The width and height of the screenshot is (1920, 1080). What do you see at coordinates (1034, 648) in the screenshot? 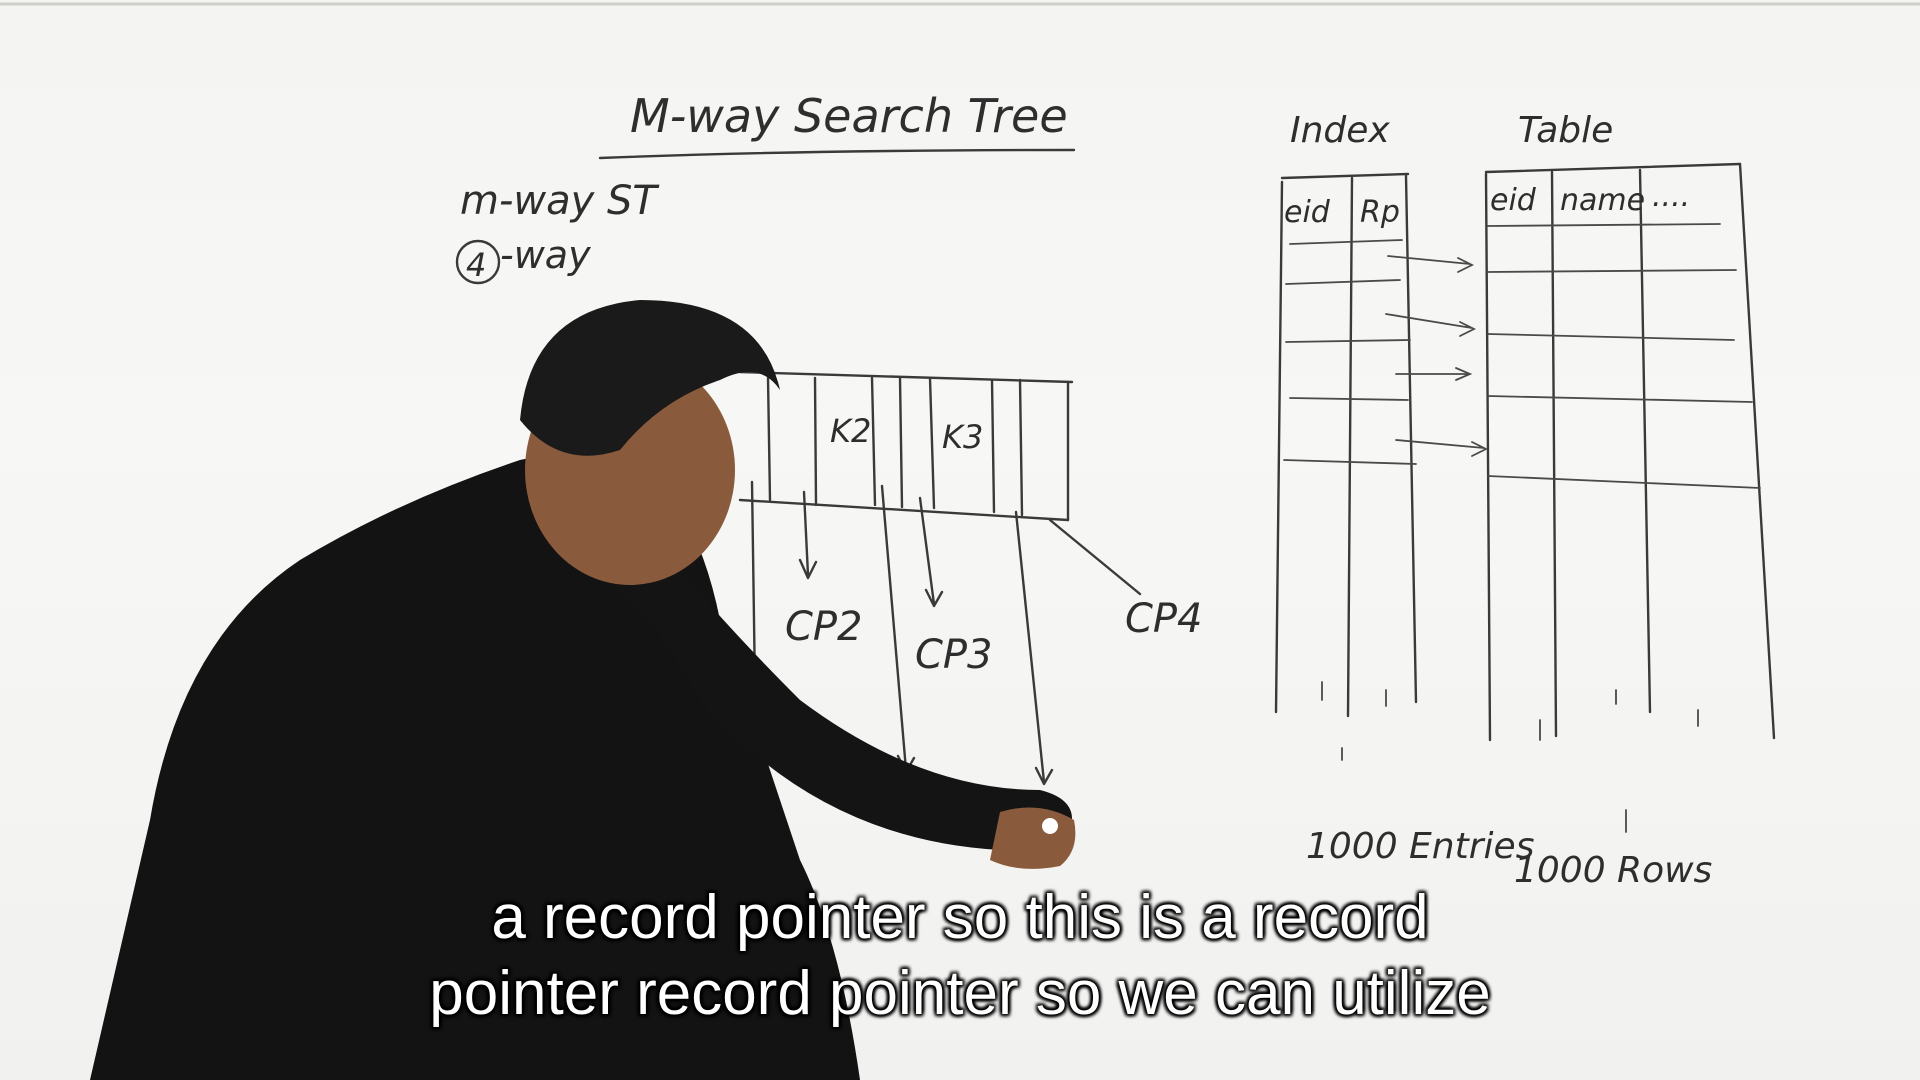
I see `arrow-rp3` at bounding box center [1034, 648].